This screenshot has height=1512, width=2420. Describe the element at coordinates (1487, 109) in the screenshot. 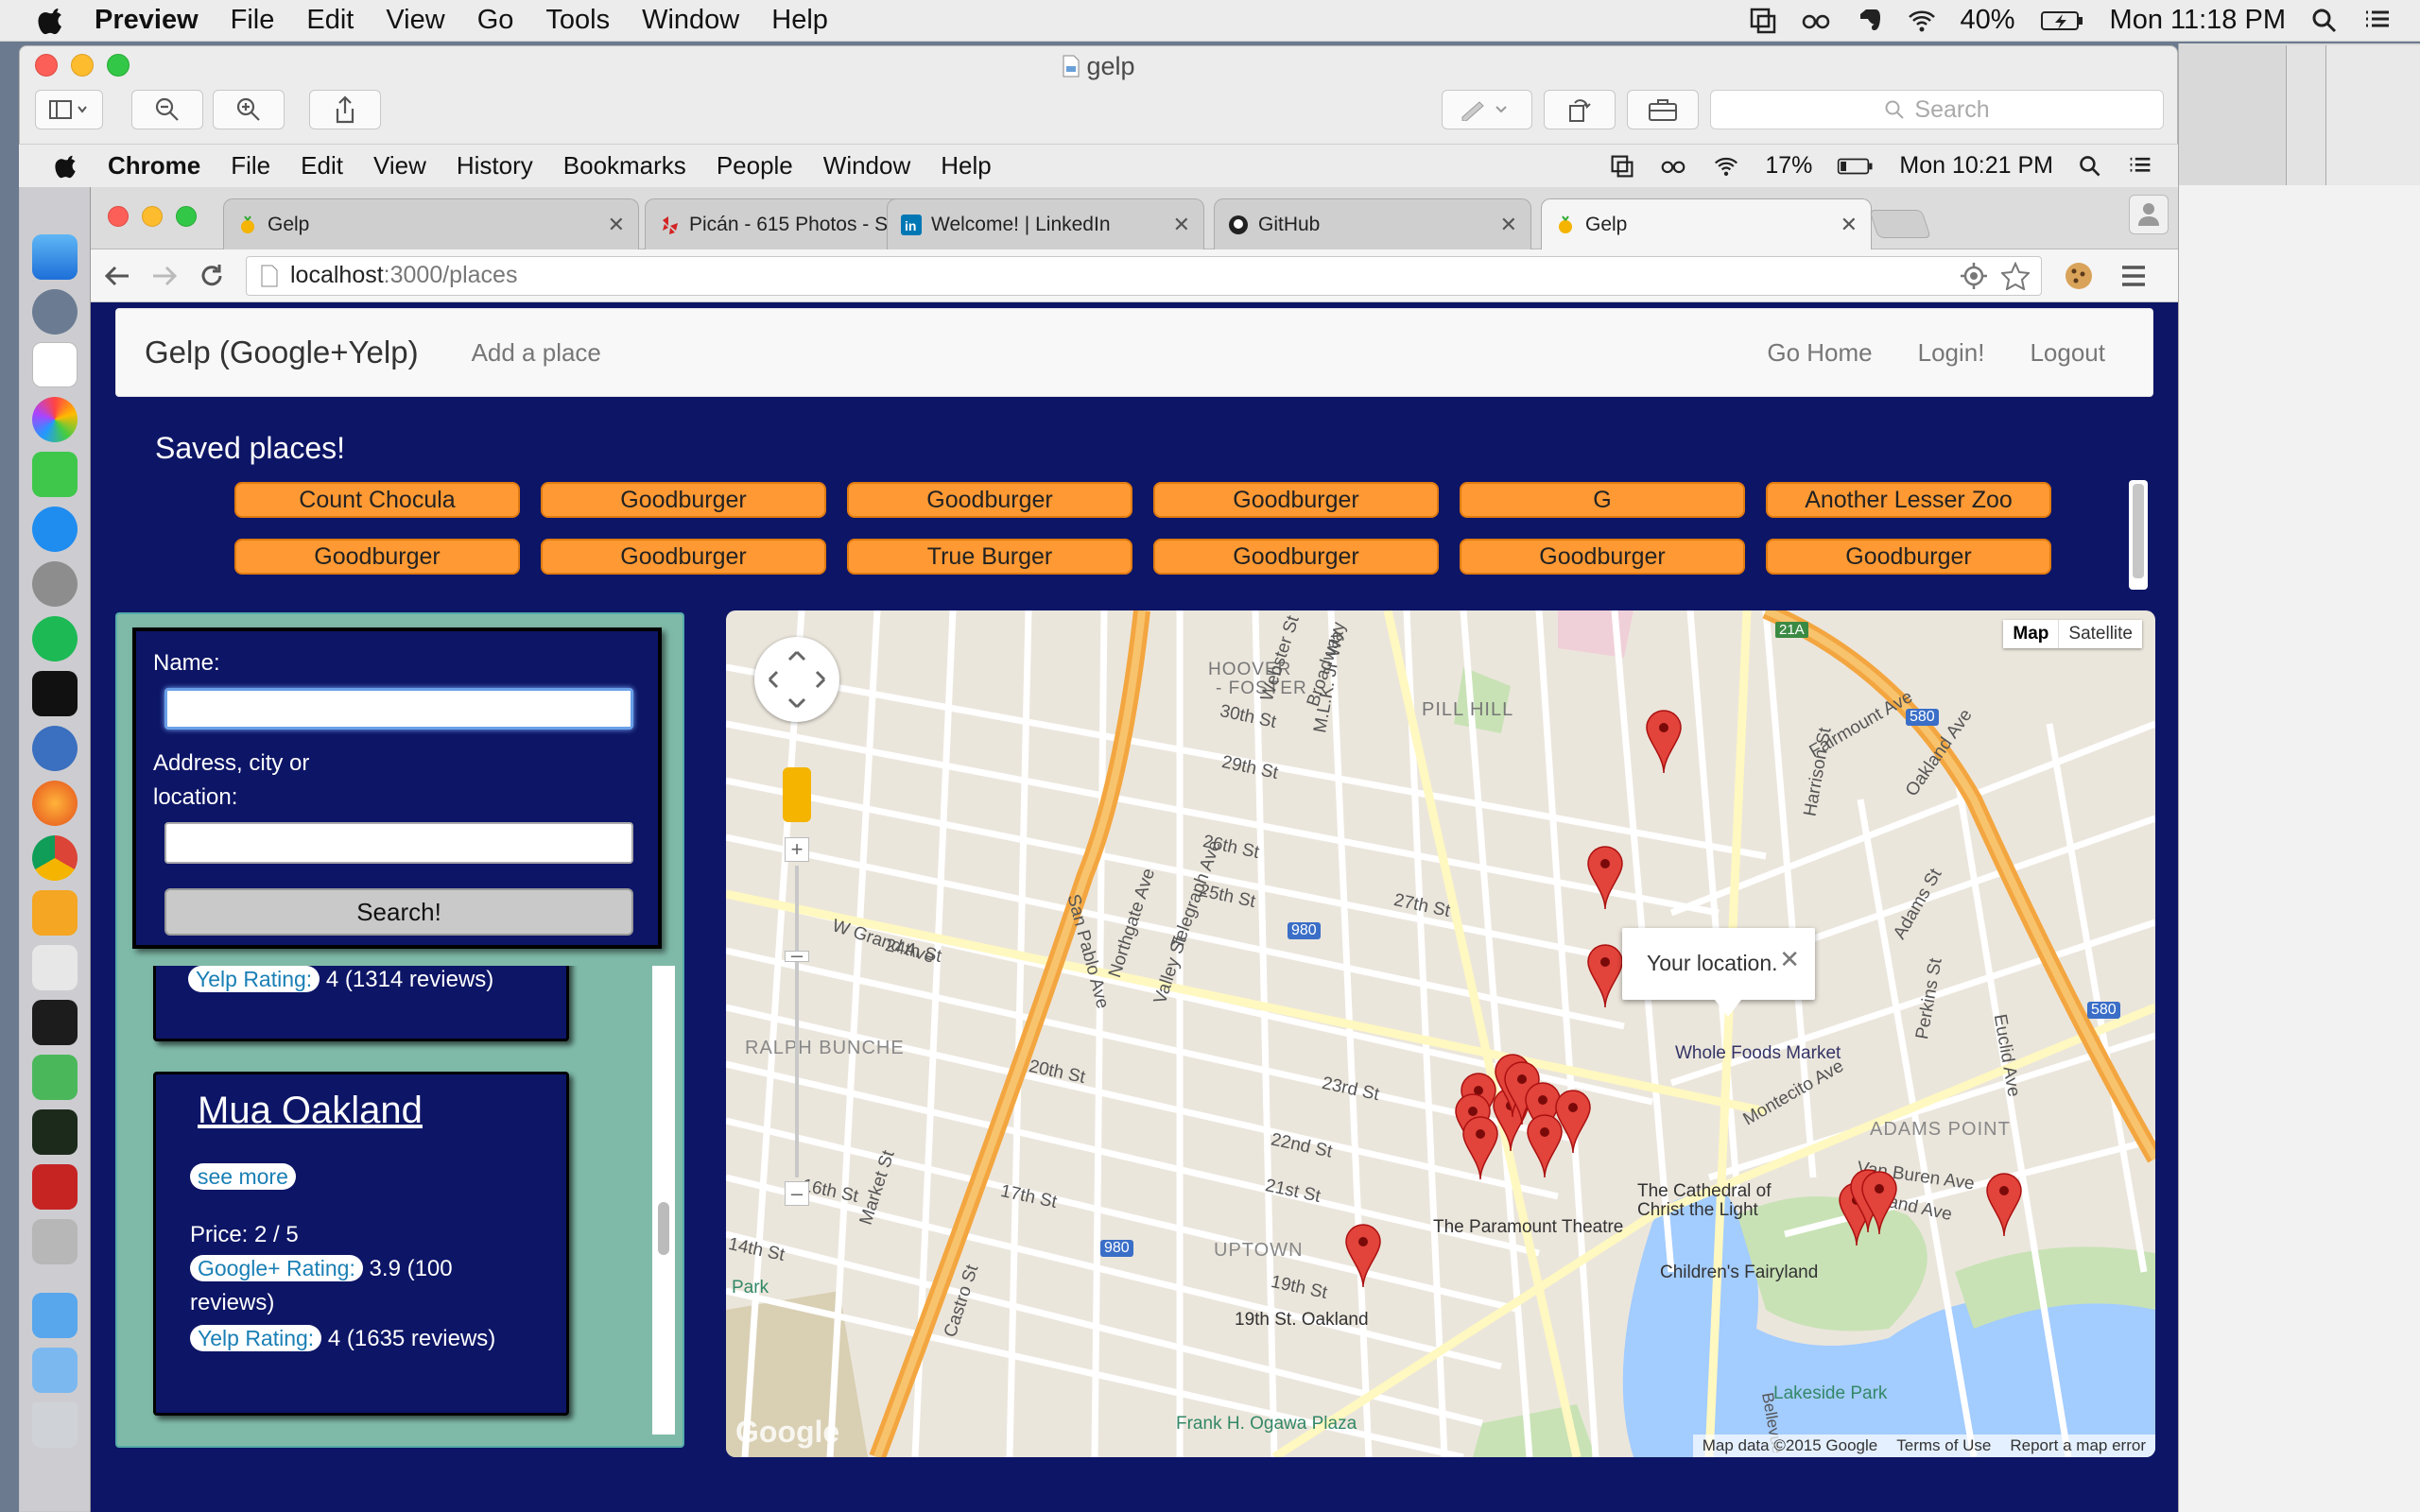

I see `markup-button` at that location.